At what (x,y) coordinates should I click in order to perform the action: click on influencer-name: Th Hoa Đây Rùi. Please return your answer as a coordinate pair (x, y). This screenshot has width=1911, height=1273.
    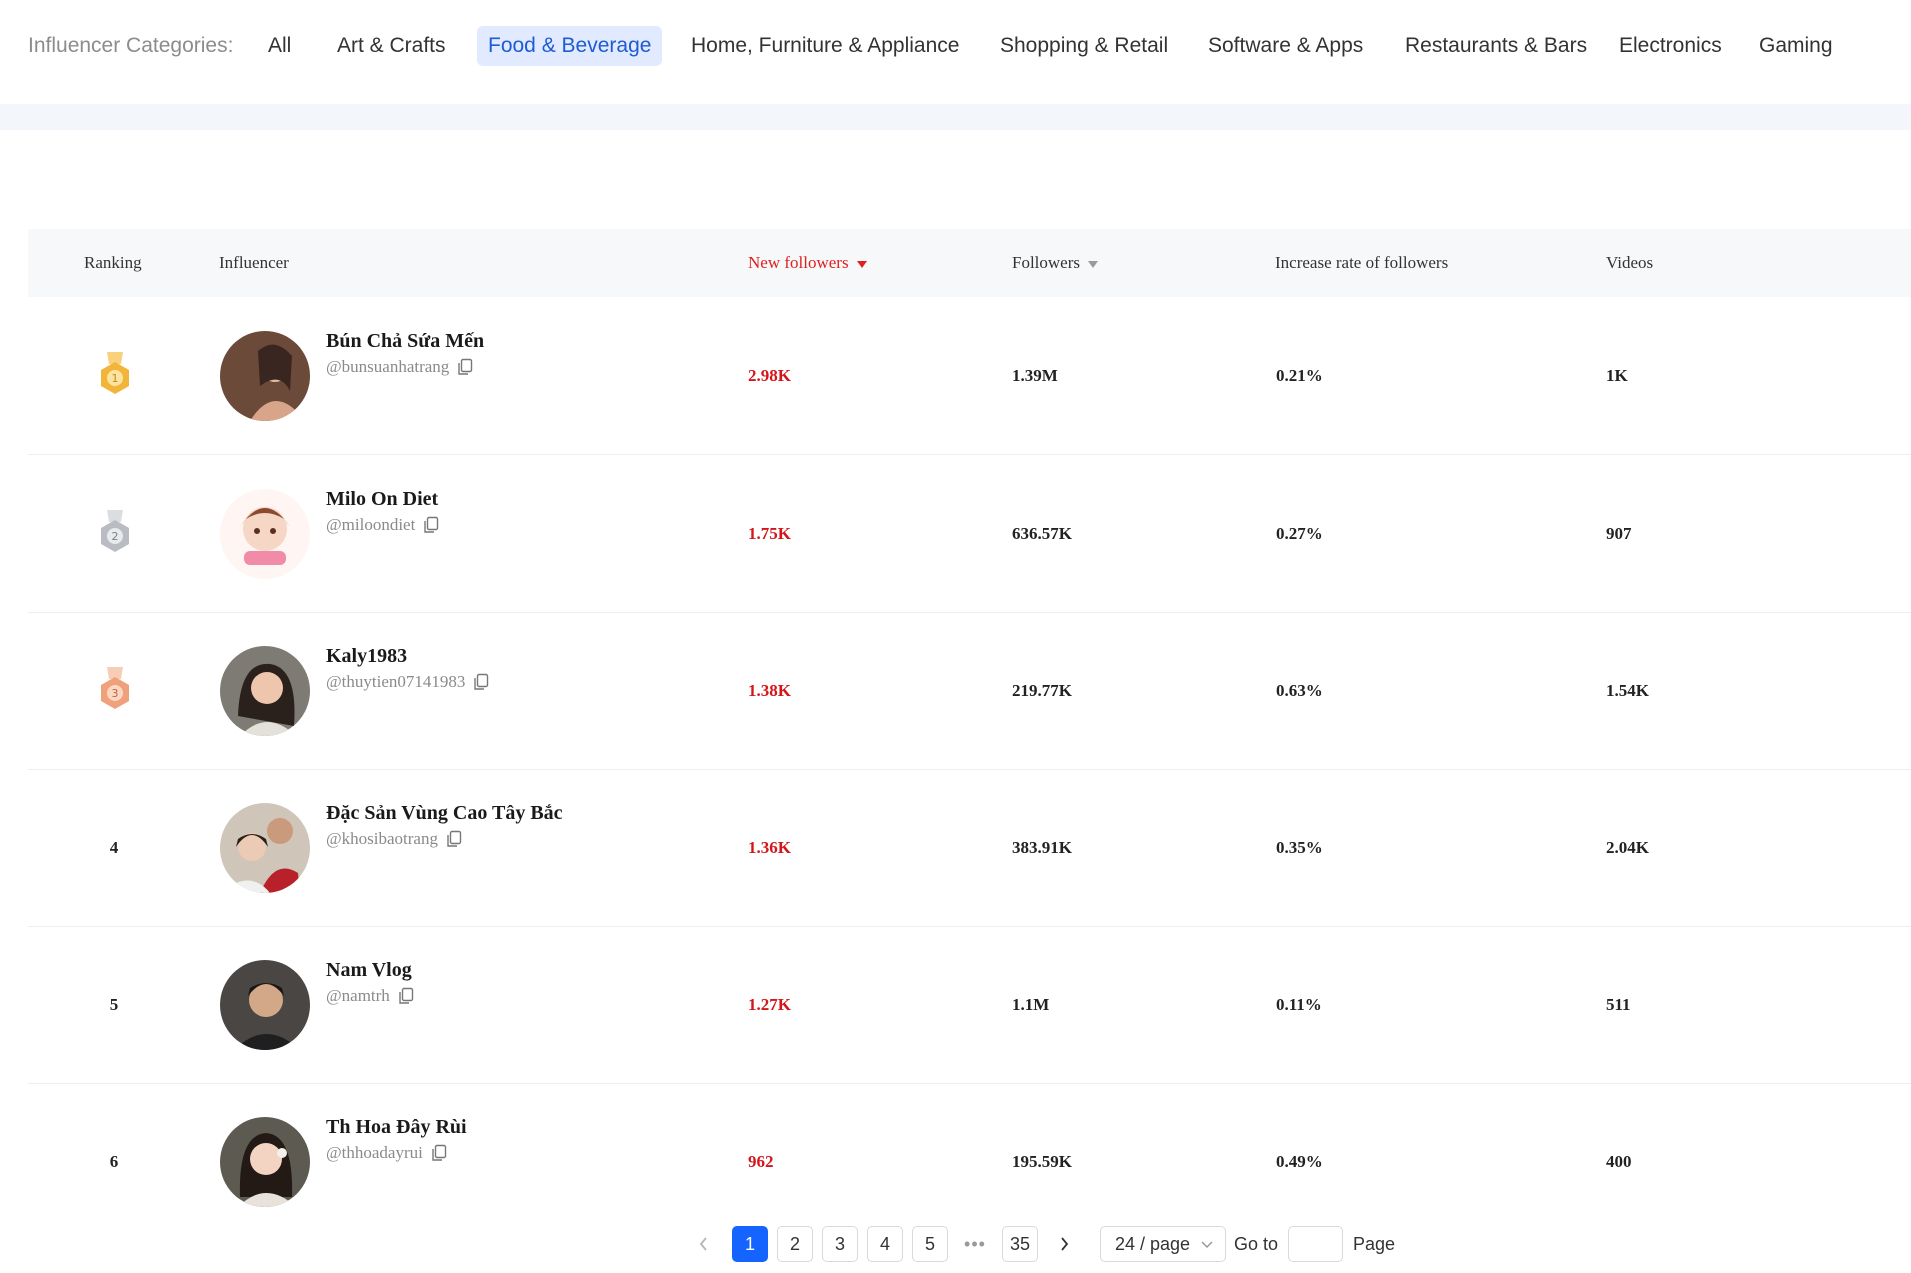
    Looking at the image, I should click on (396, 1127).